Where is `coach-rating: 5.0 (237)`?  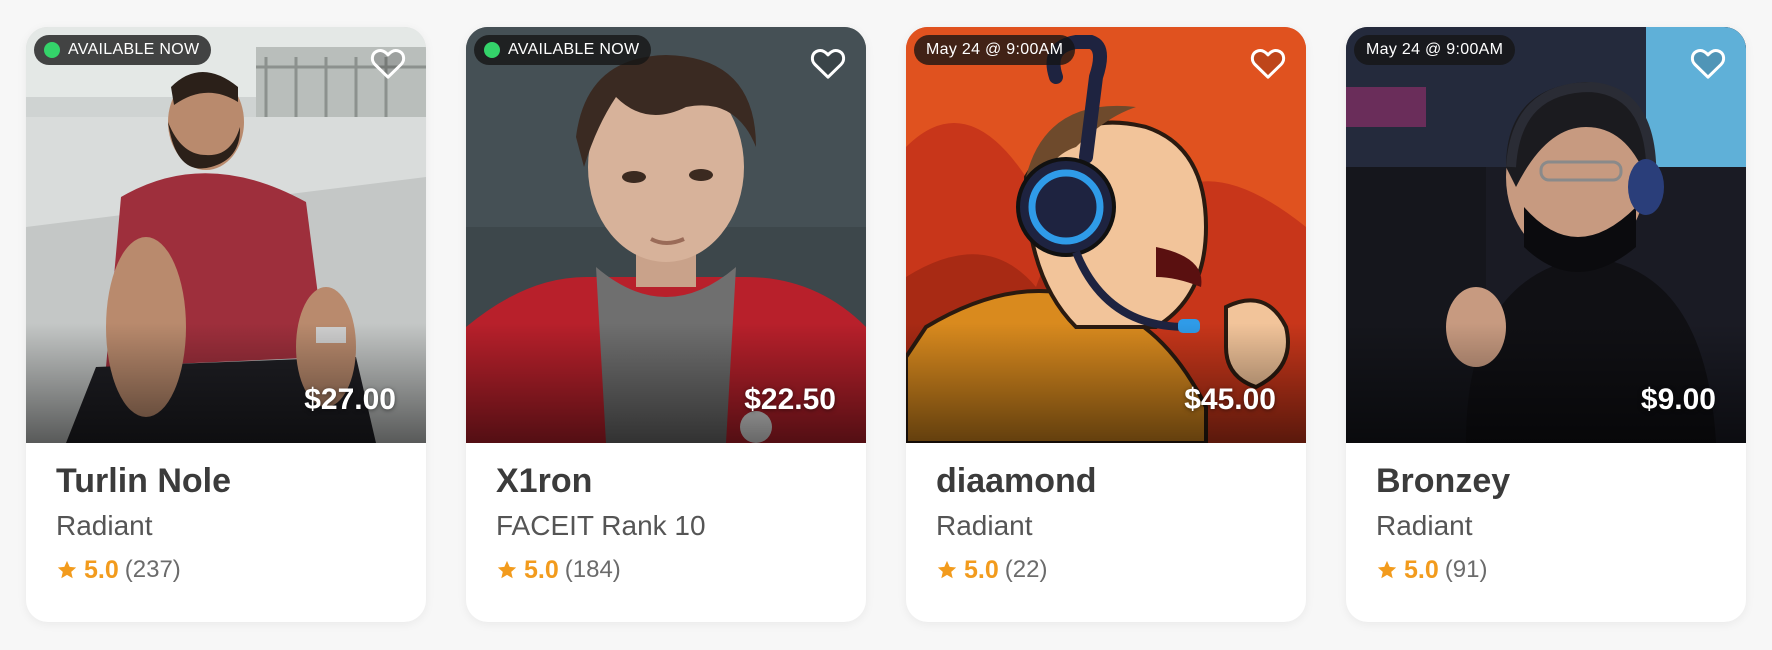
coach-rating: 5.0 (237) is located at coordinates (226, 570).